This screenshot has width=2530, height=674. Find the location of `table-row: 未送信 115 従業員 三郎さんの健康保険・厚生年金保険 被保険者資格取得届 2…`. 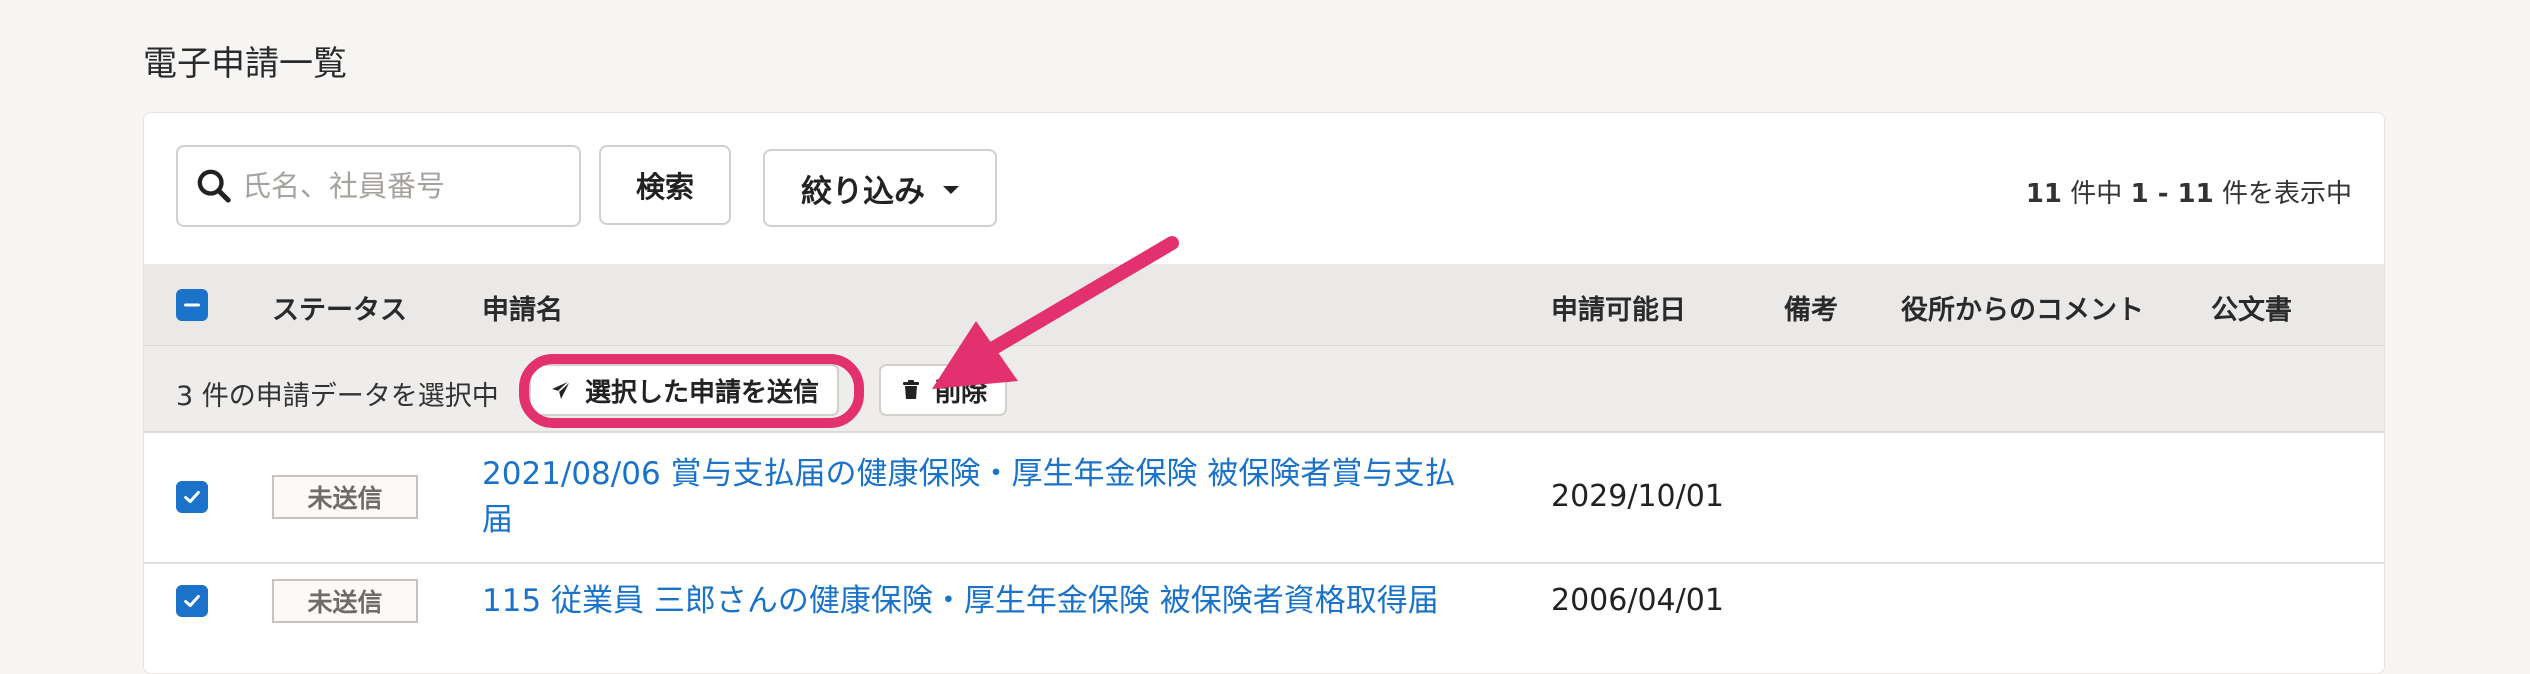

table-row: 未送信 115 従業員 三郎さんの健康保険・厚生年金保険 被保険者資格取得届 2… is located at coordinates (1264, 618).